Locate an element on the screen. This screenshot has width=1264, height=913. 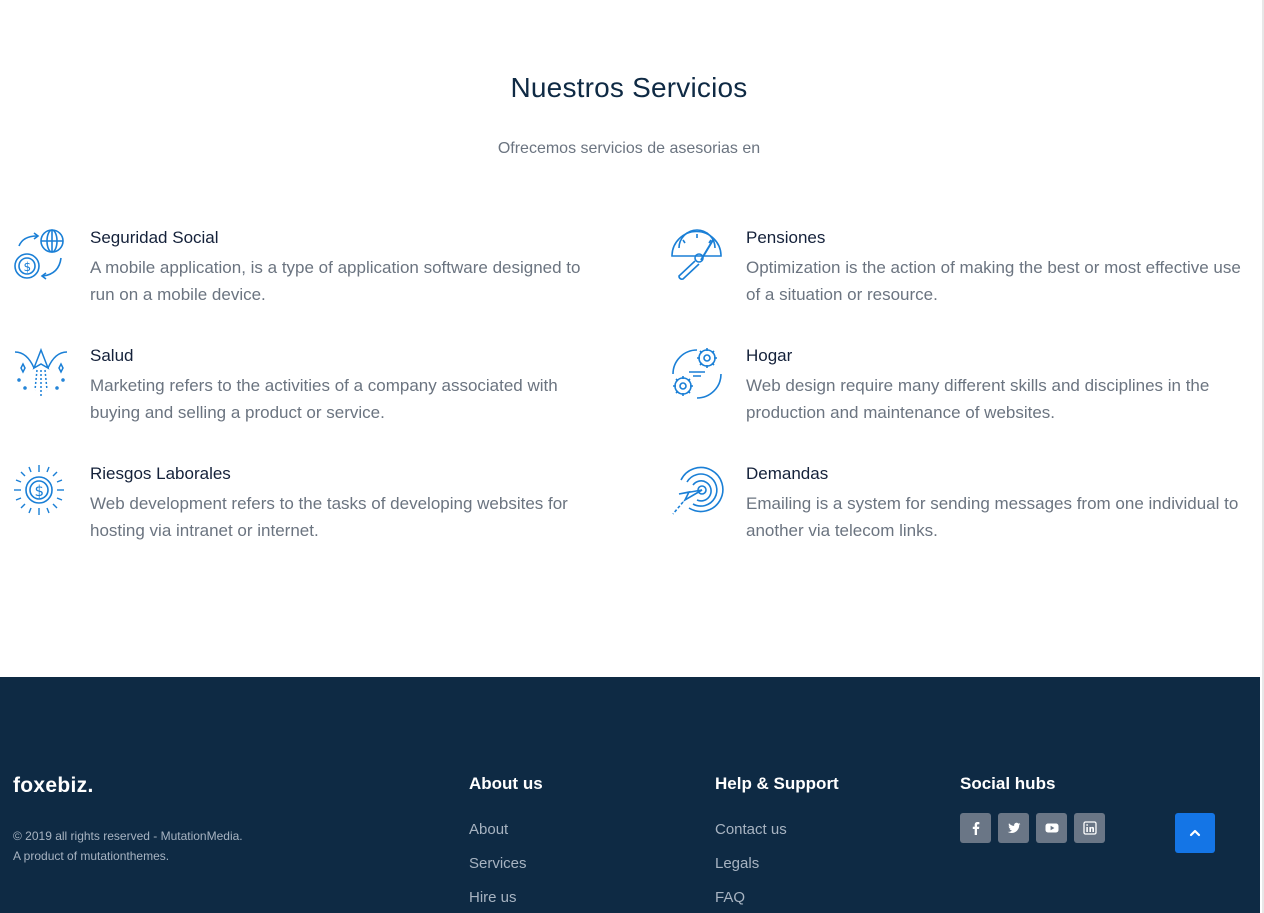
dollar-burst-icon: $ is located at coordinates (41, 492).